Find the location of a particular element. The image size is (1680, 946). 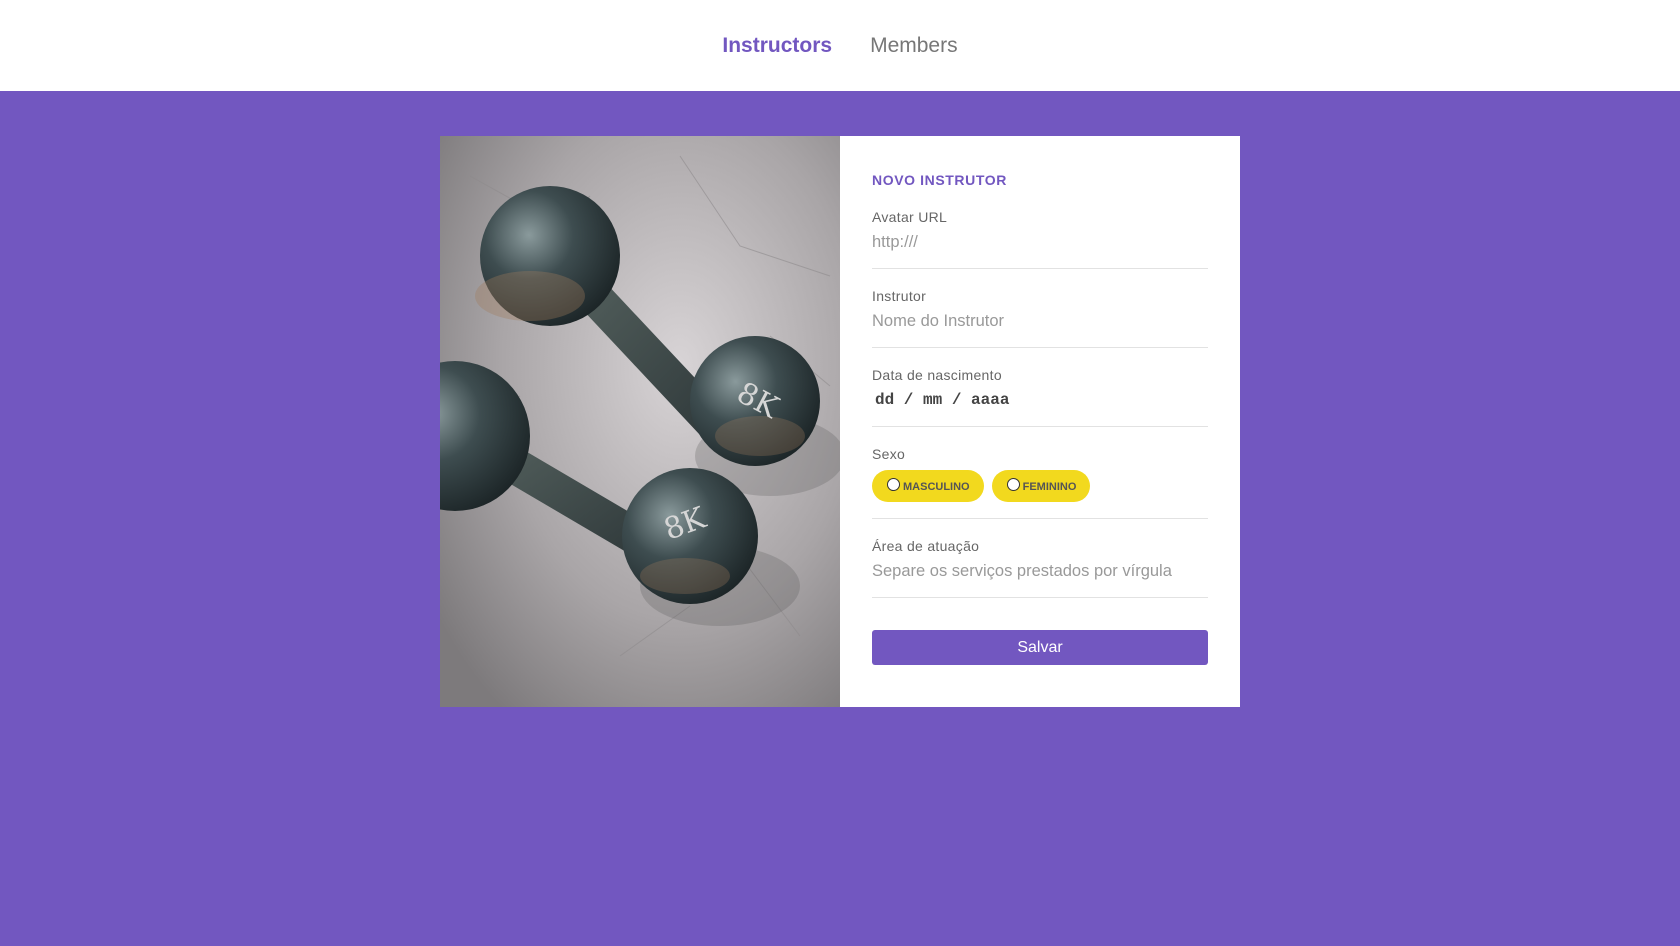

services-input is located at coordinates (1040, 571).